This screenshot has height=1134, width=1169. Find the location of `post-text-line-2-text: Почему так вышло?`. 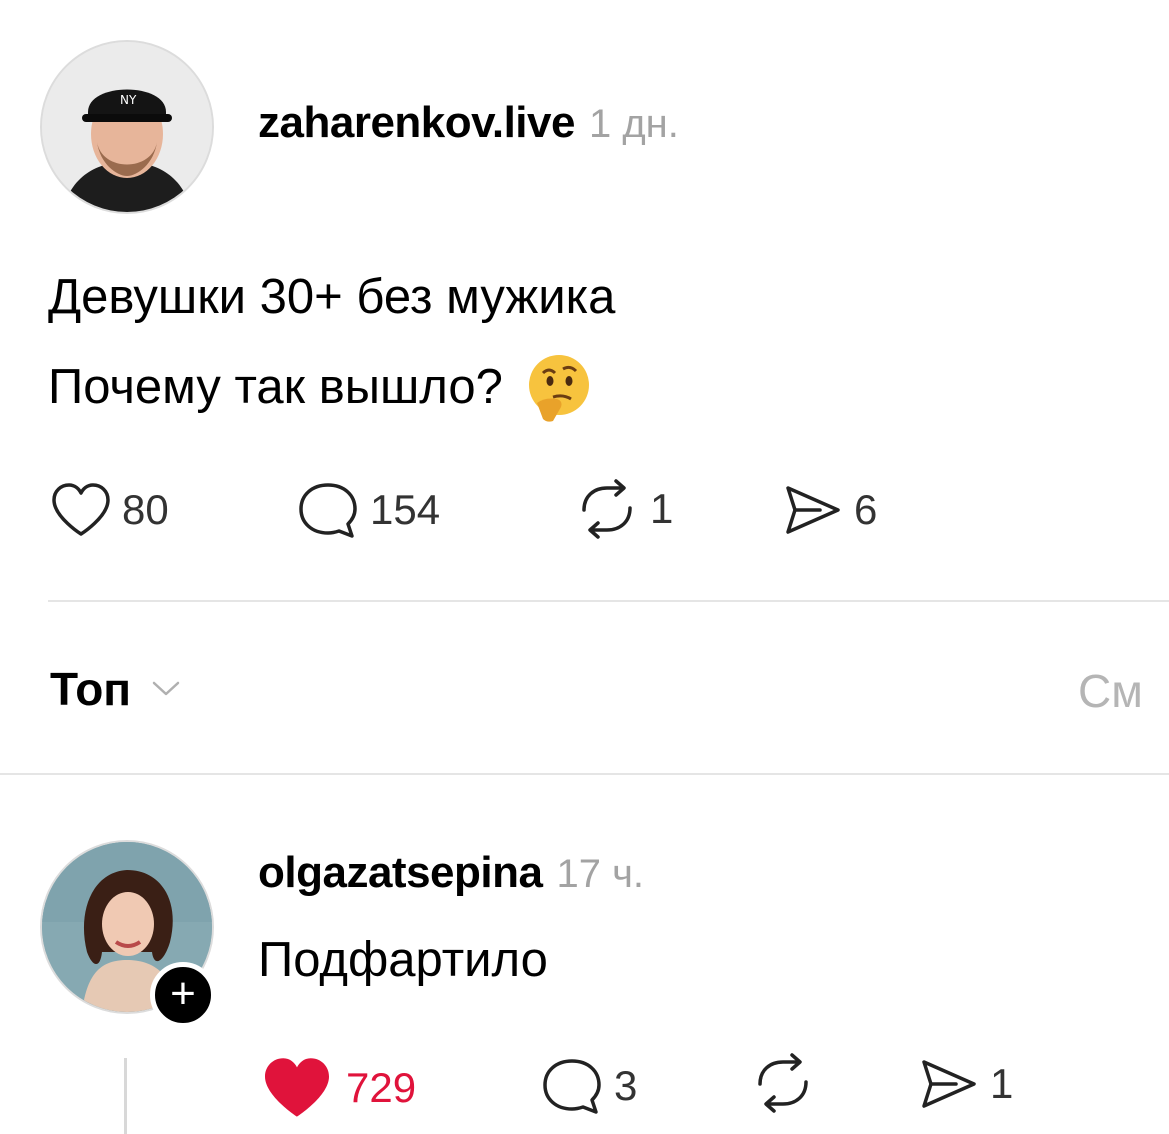

post-text-line-2-text: Почему так вышло? is located at coordinates (275, 387).